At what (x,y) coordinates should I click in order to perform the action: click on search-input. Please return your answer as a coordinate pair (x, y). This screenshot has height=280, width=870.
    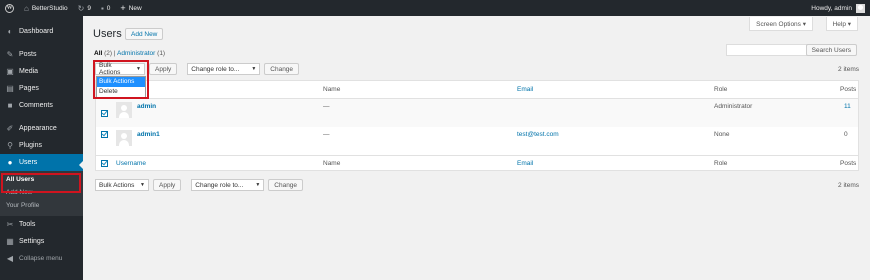
    Looking at the image, I should click on (769, 50).